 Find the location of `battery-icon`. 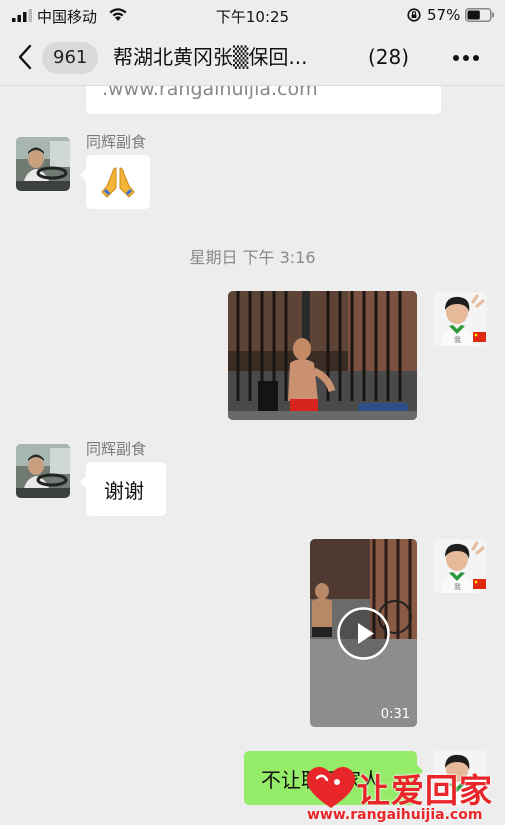

battery-icon is located at coordinates (479, 15).